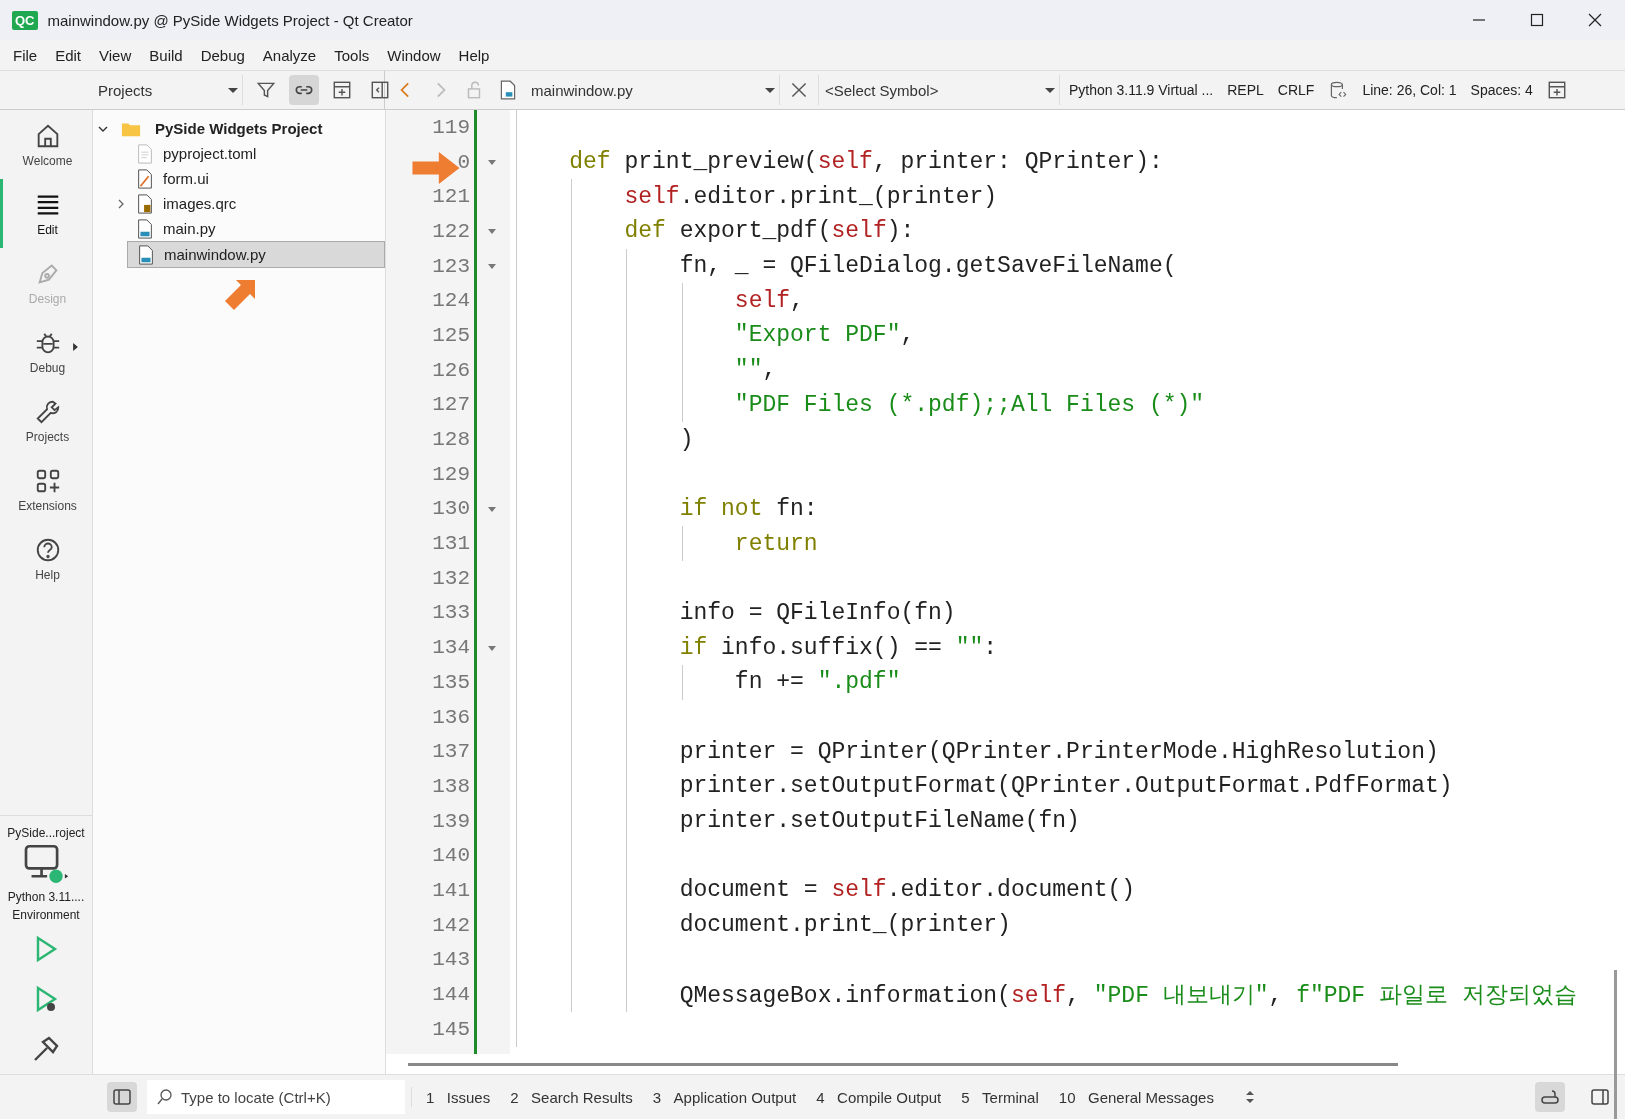  I want to click on line-number: 125, so click(451, 335).